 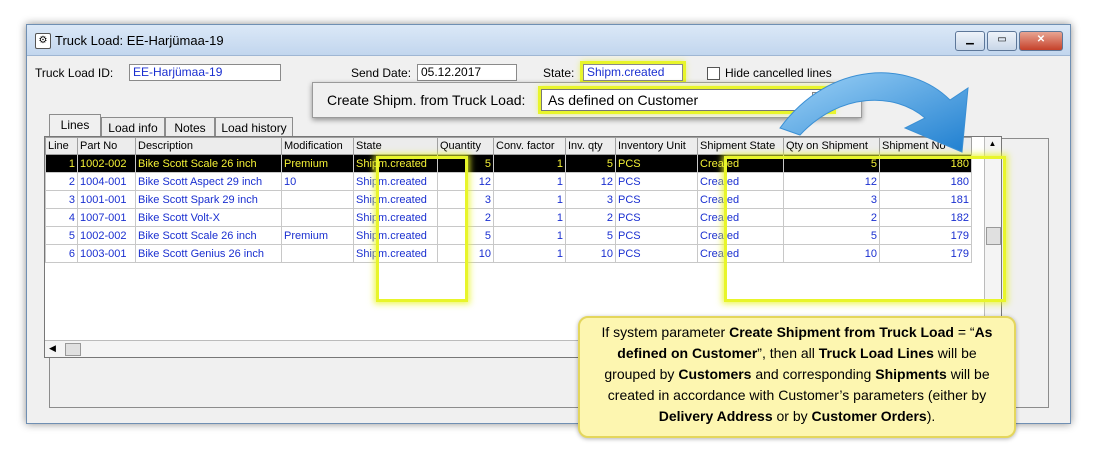 What do you see at coordinates (874, 112) in the screenshot?
I see `curved-arrow-icon` at bounding box center [874, 112].